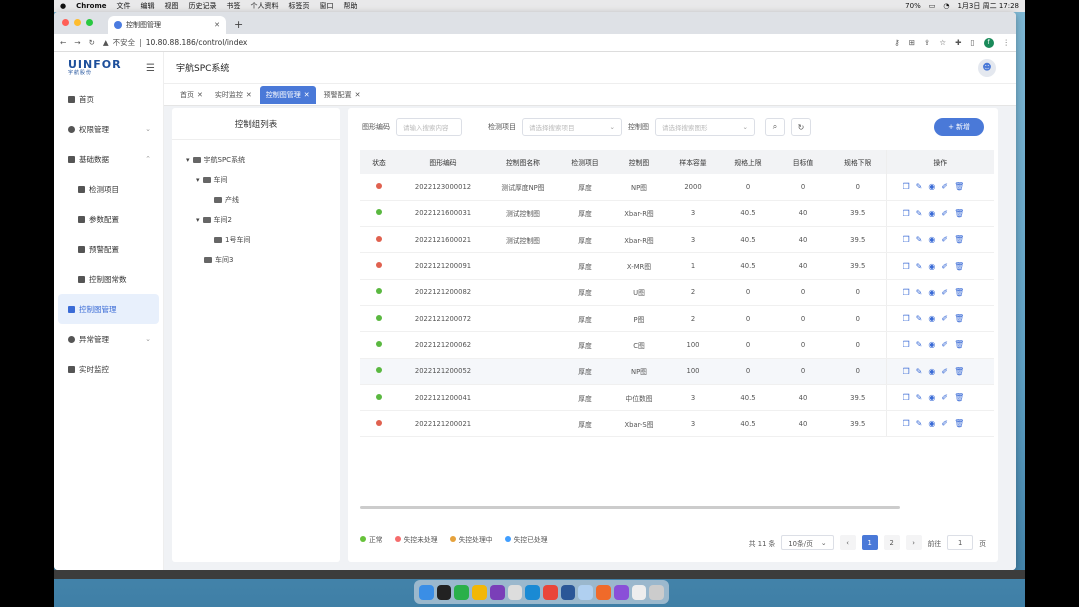  What do you see at coordinates (108, 219) in the screenshot?
I see `sidebar-item-params: 参数配置` at bounding box center [108, 219].